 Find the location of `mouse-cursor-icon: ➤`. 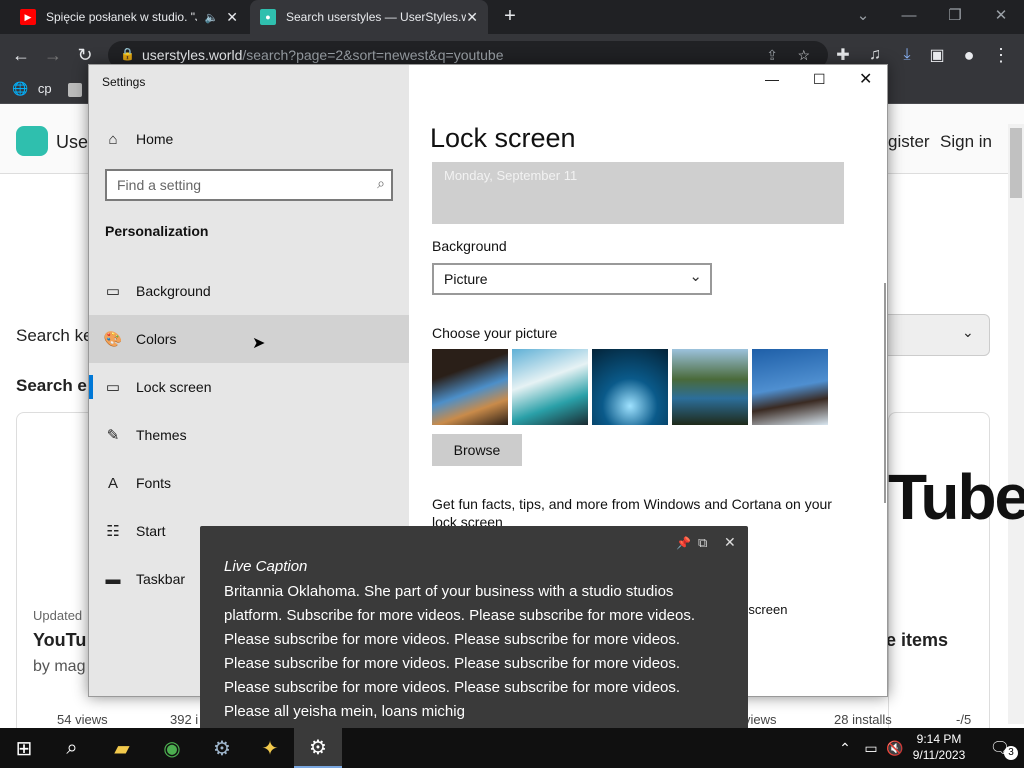

mouse-cursor-icon: ➤ is located at coordinates (259, 343).